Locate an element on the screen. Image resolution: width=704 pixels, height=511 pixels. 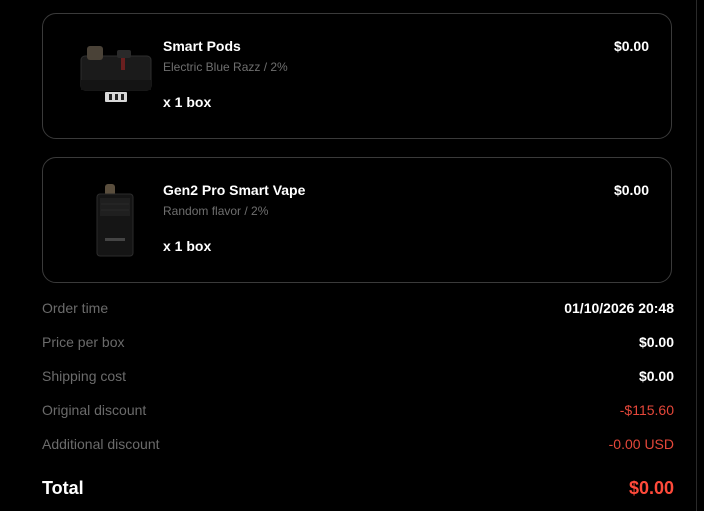
pod-cartridge-icon is located at coordinates (115, 77).